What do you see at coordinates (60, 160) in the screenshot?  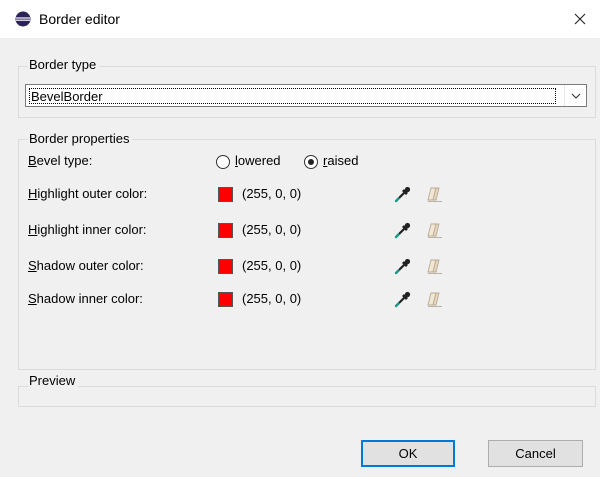 I see `bevel-type-label: Bevel type:` at bounding box center [60, 160].